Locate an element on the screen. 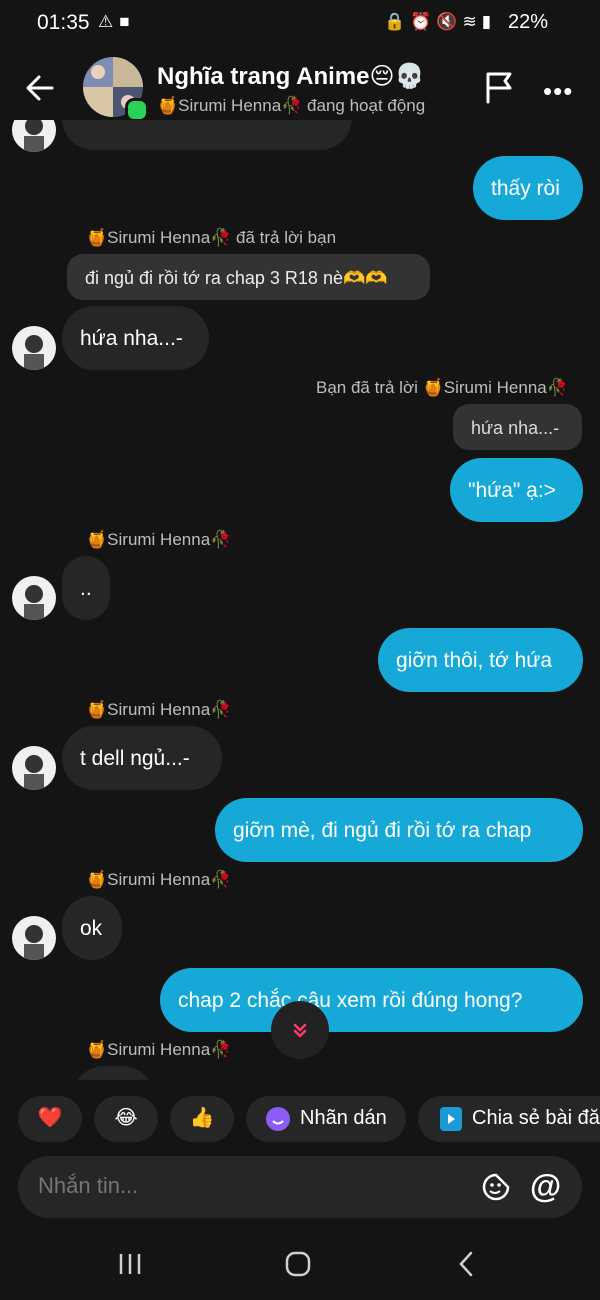  share-post-label: Chia sẻ bài đă is located at coordinates (536, 1118).